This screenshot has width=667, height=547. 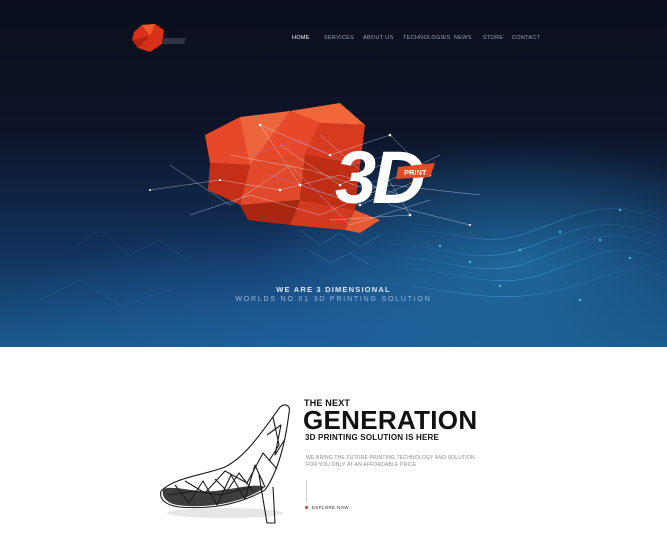 I want to click on feature-divider, so click(x=306, y=491).